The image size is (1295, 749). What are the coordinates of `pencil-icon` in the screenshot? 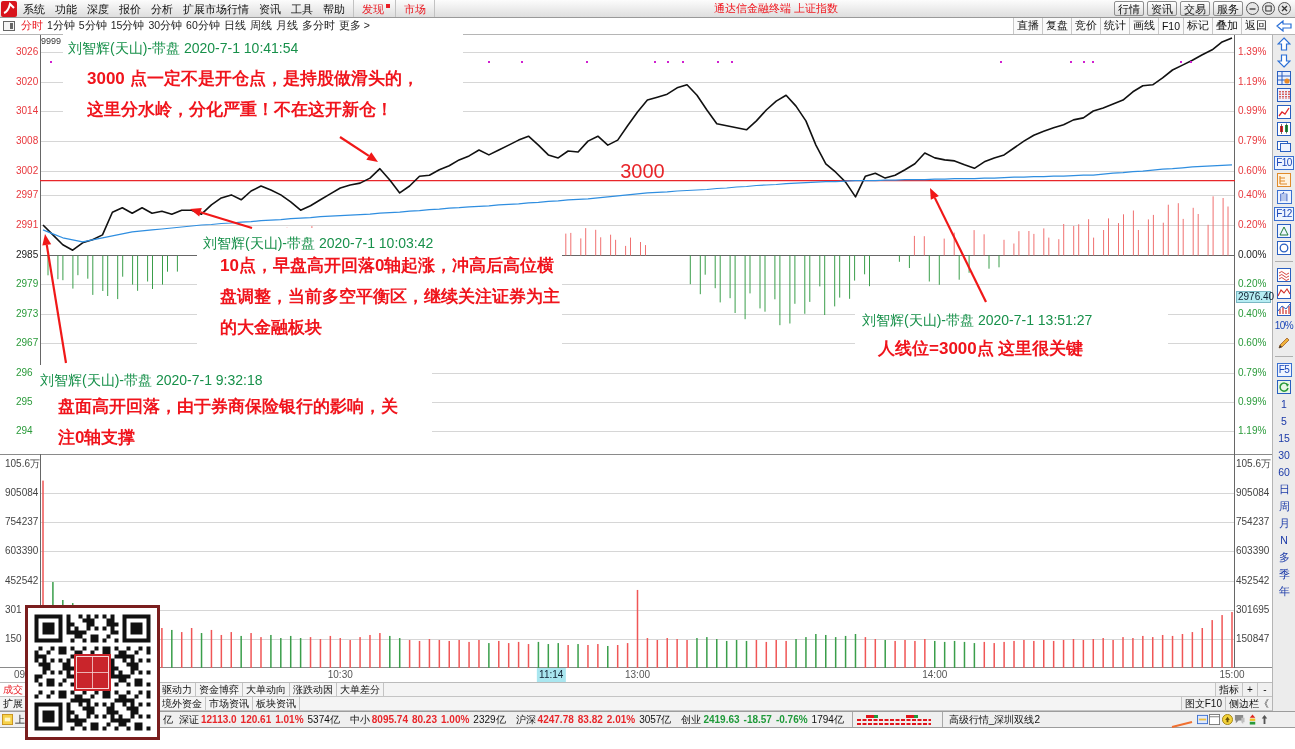 It's located at (1284, 342).